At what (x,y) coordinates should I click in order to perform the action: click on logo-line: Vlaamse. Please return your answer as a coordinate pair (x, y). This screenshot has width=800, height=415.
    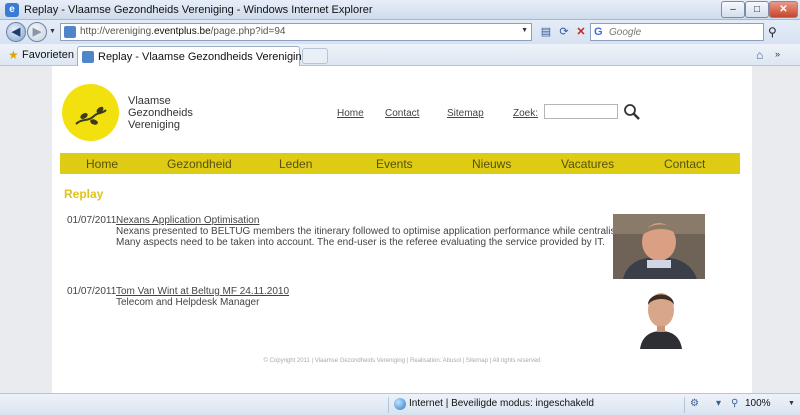
    Looking at the image, I should click on (149, 101).